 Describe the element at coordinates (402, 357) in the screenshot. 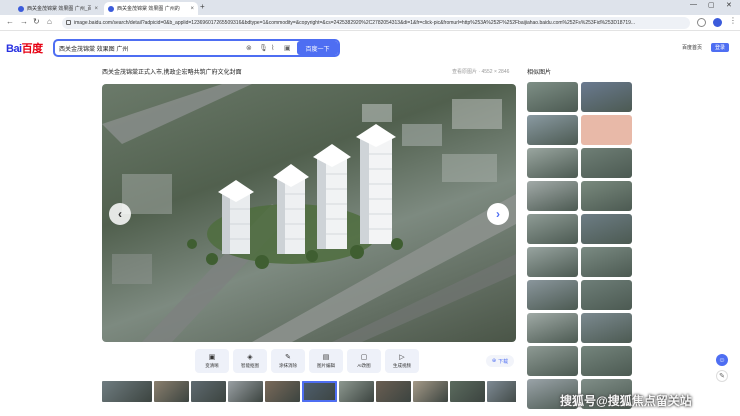

I see `tool-video-icon: ▷` at that location.